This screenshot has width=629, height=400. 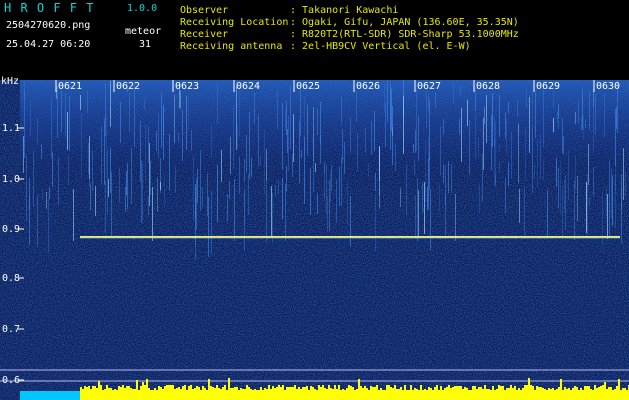 I want to click on freq-tick-label: 0.6, so click(x=11, y=380).